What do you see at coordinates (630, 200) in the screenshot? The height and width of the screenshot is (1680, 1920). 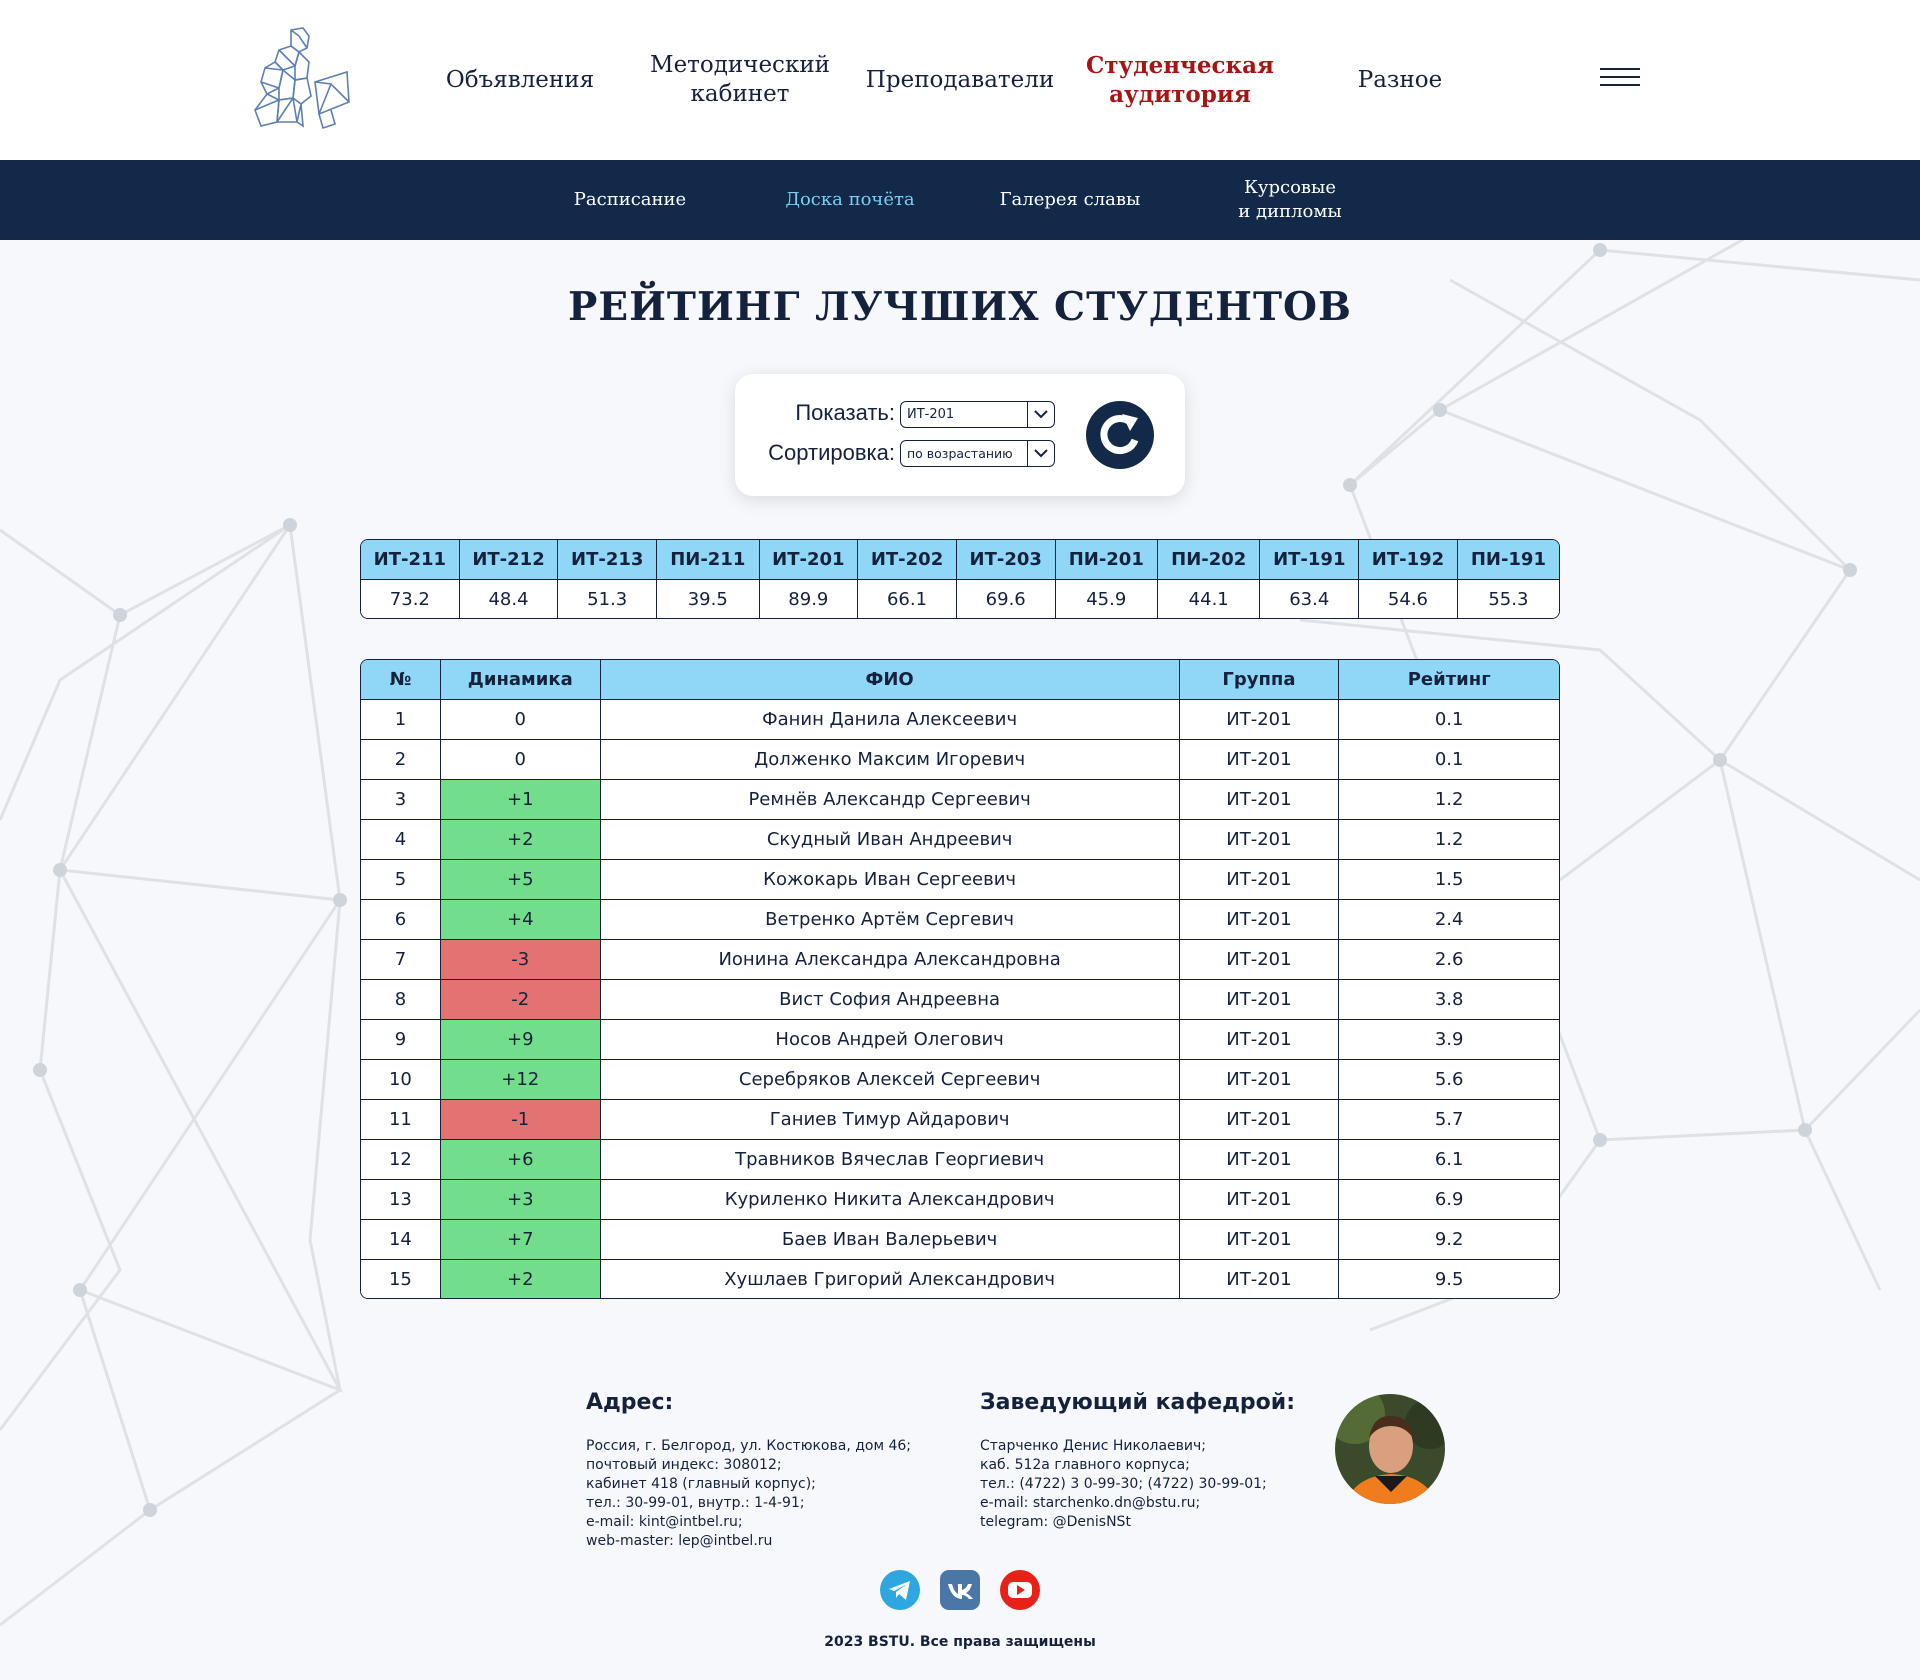 I see `subnav-schedule: Расписание` at bounding box center [630, 200].